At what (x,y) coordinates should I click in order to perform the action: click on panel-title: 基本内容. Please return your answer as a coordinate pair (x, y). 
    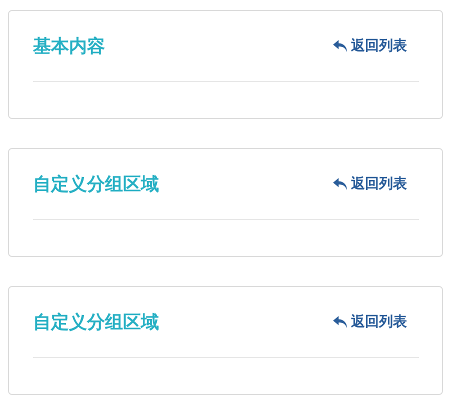
    Looking at the image, I should click on (69, 46).